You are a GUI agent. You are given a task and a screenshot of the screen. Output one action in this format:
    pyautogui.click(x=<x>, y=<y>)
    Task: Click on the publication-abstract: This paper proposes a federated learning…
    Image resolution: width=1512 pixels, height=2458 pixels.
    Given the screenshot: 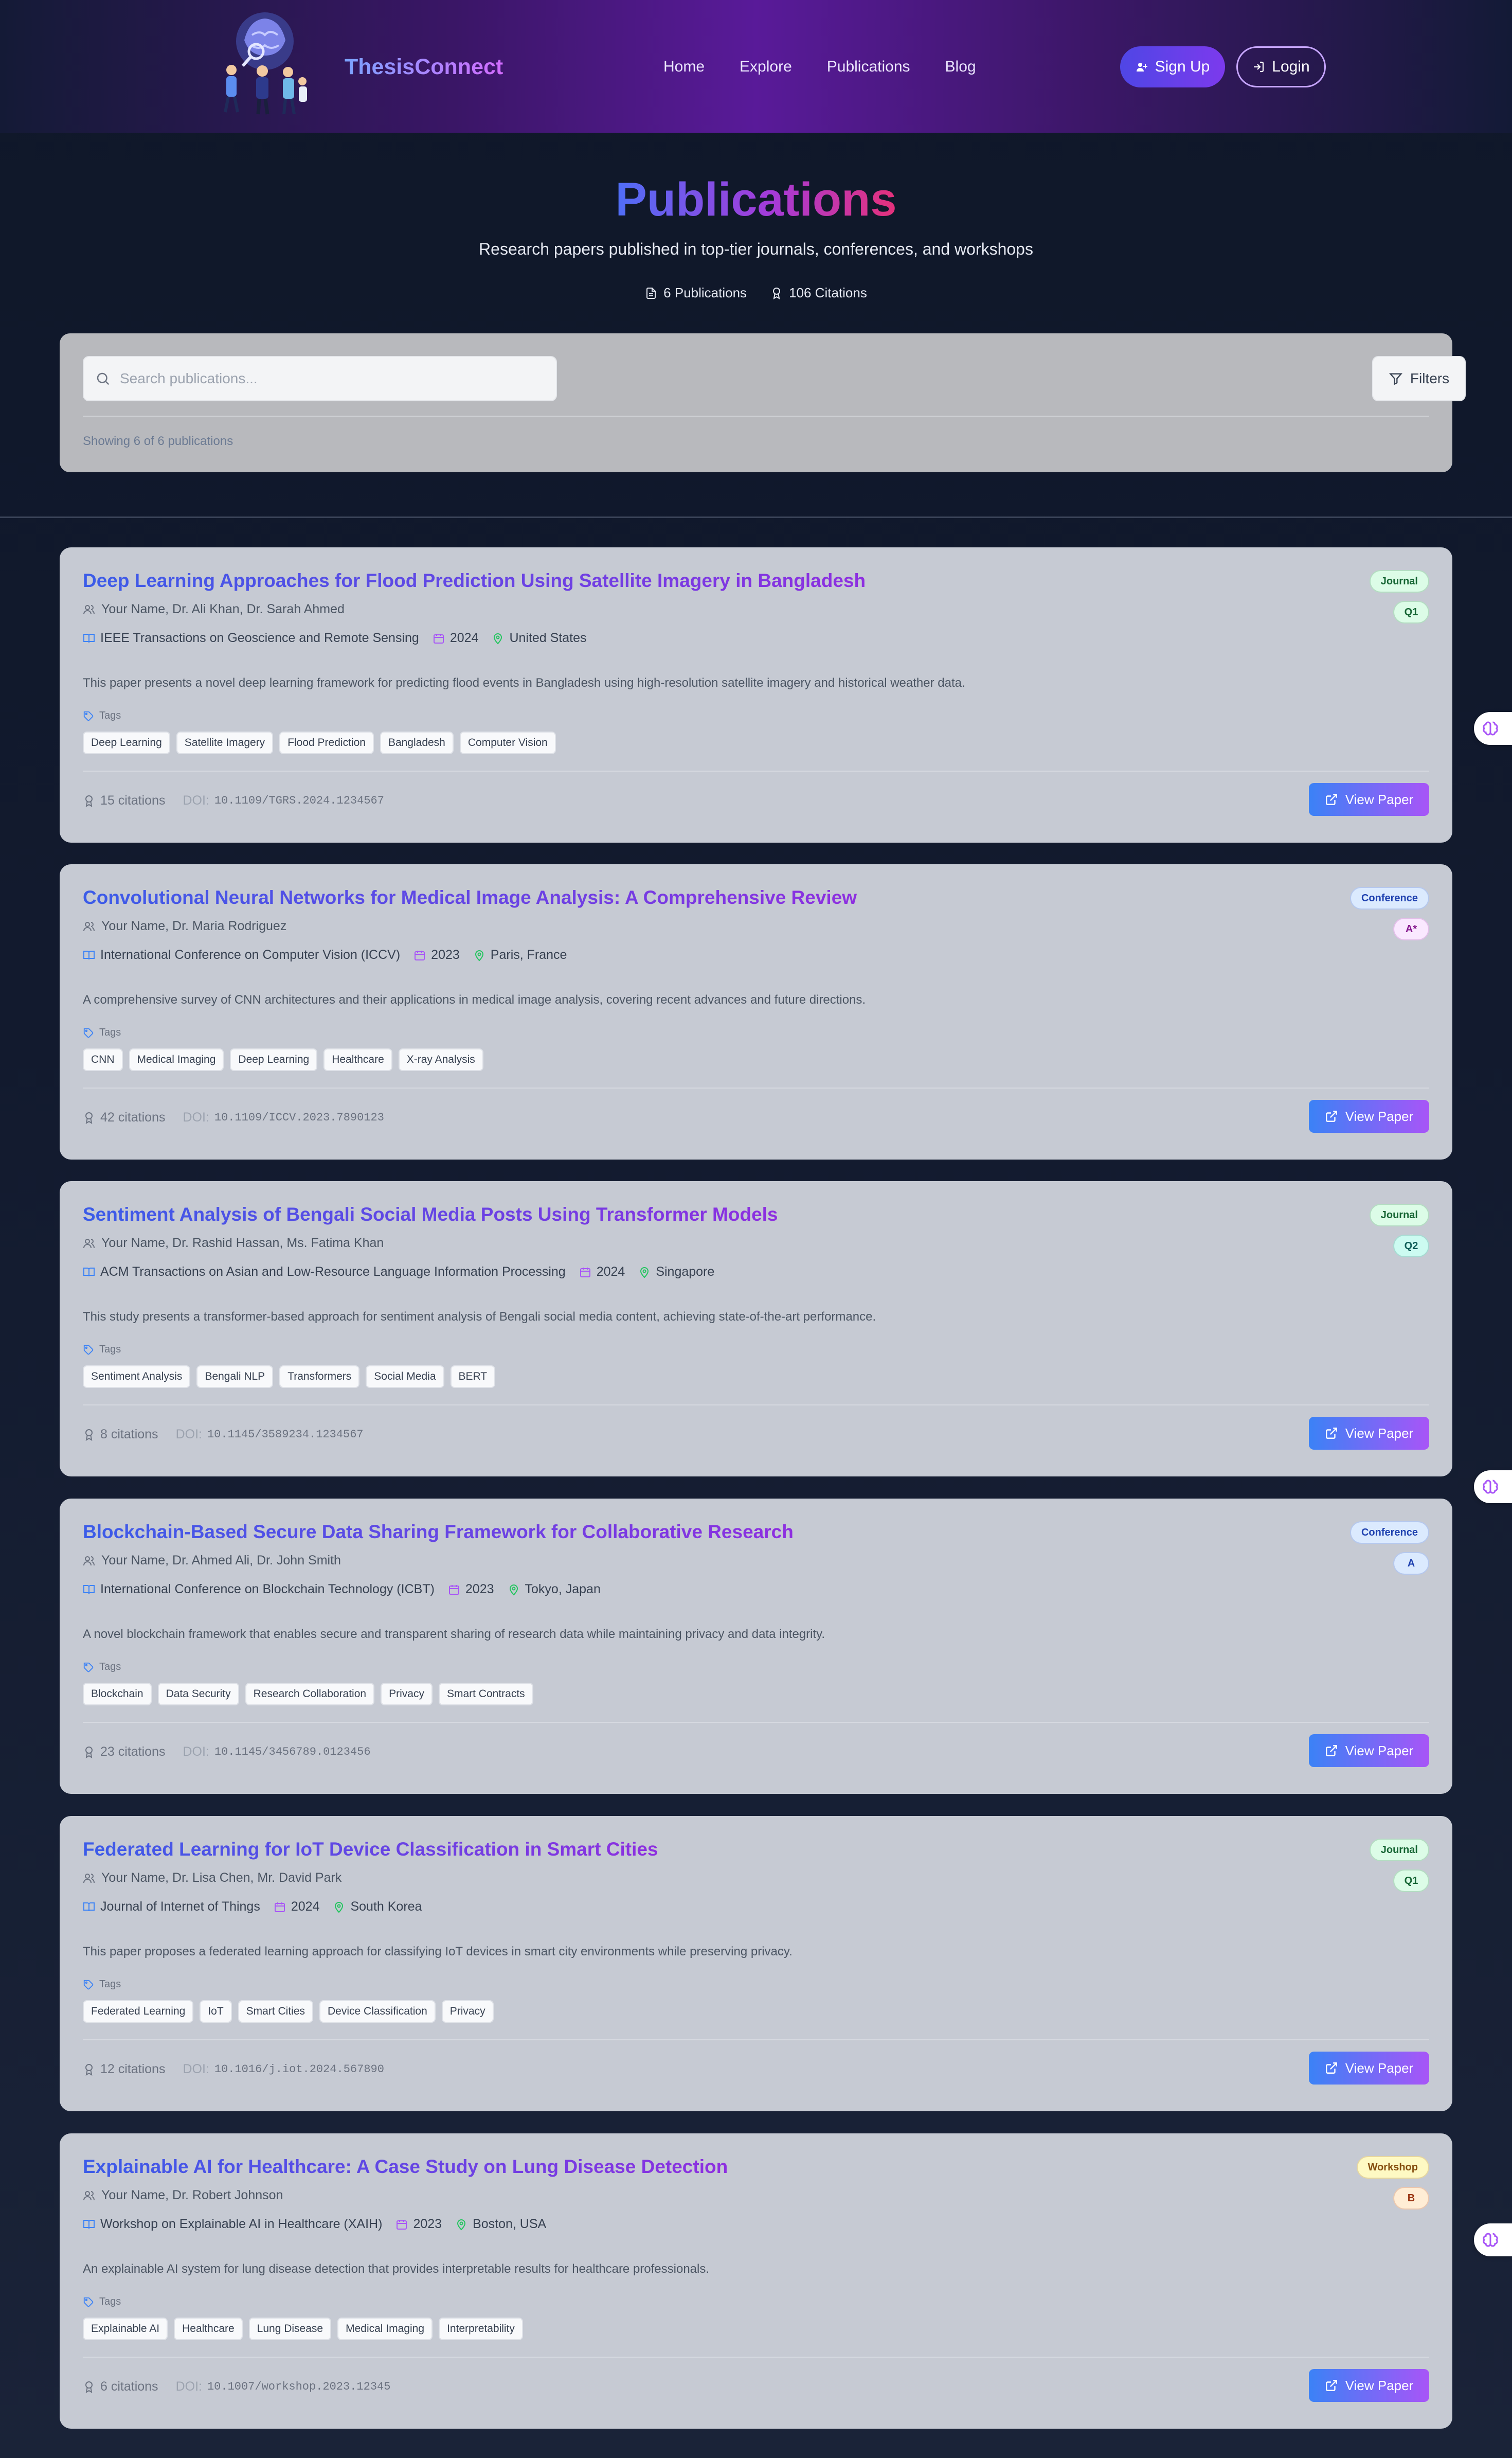 What is the action you would take?
    pyautogui.click(x=438, y=1952)
    